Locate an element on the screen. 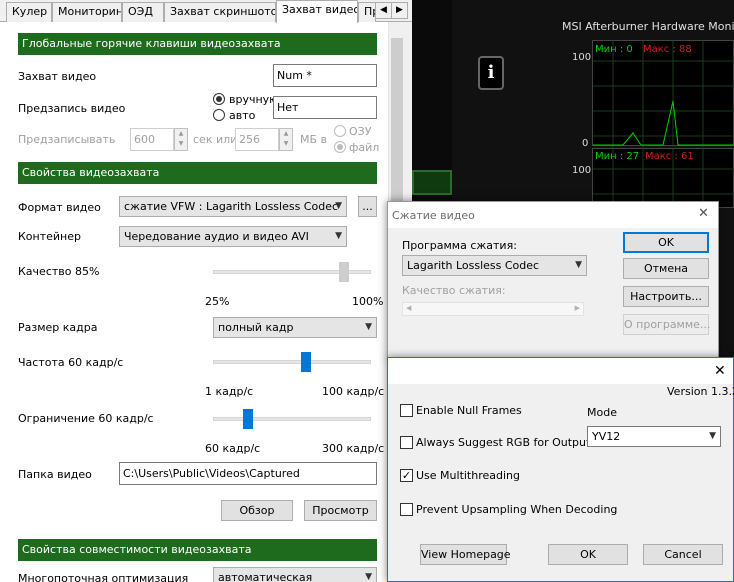  graph1-top-value: 100 is located at coordinates (582, 57).